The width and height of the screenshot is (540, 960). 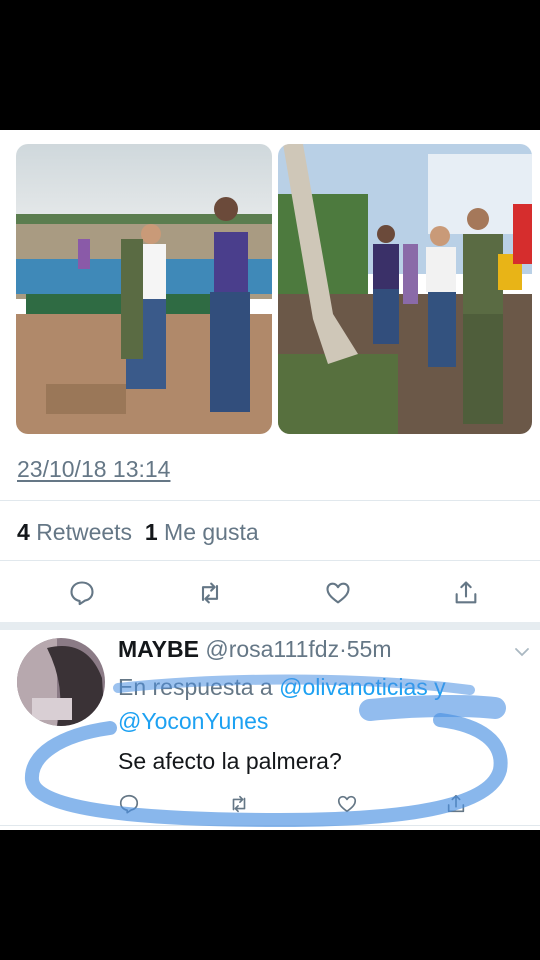 I want to click on like-label: Me gusta, so click(x=211, y=532).